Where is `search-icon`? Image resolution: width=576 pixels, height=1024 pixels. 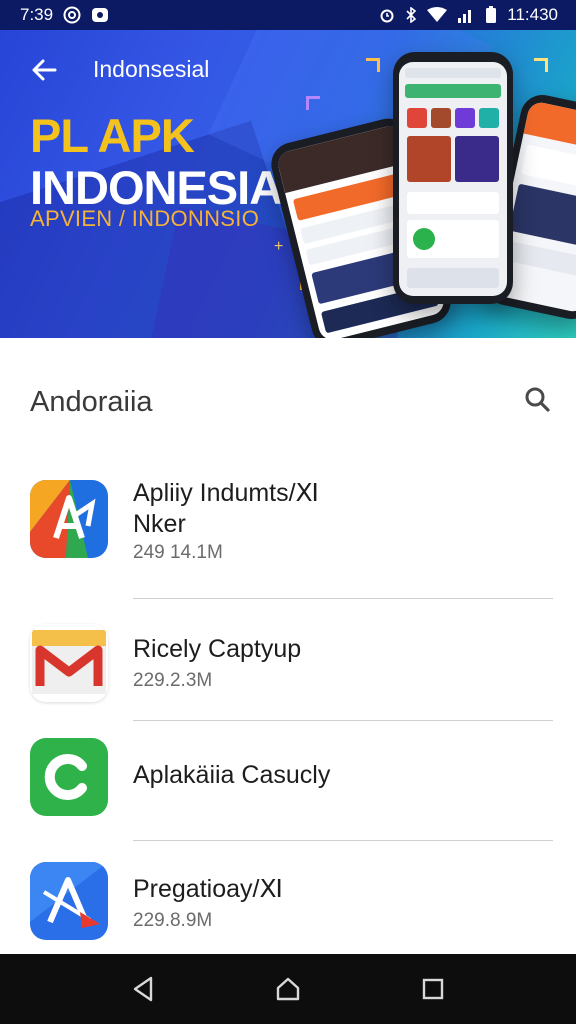
search-icon is located at coordinates (537, 399).